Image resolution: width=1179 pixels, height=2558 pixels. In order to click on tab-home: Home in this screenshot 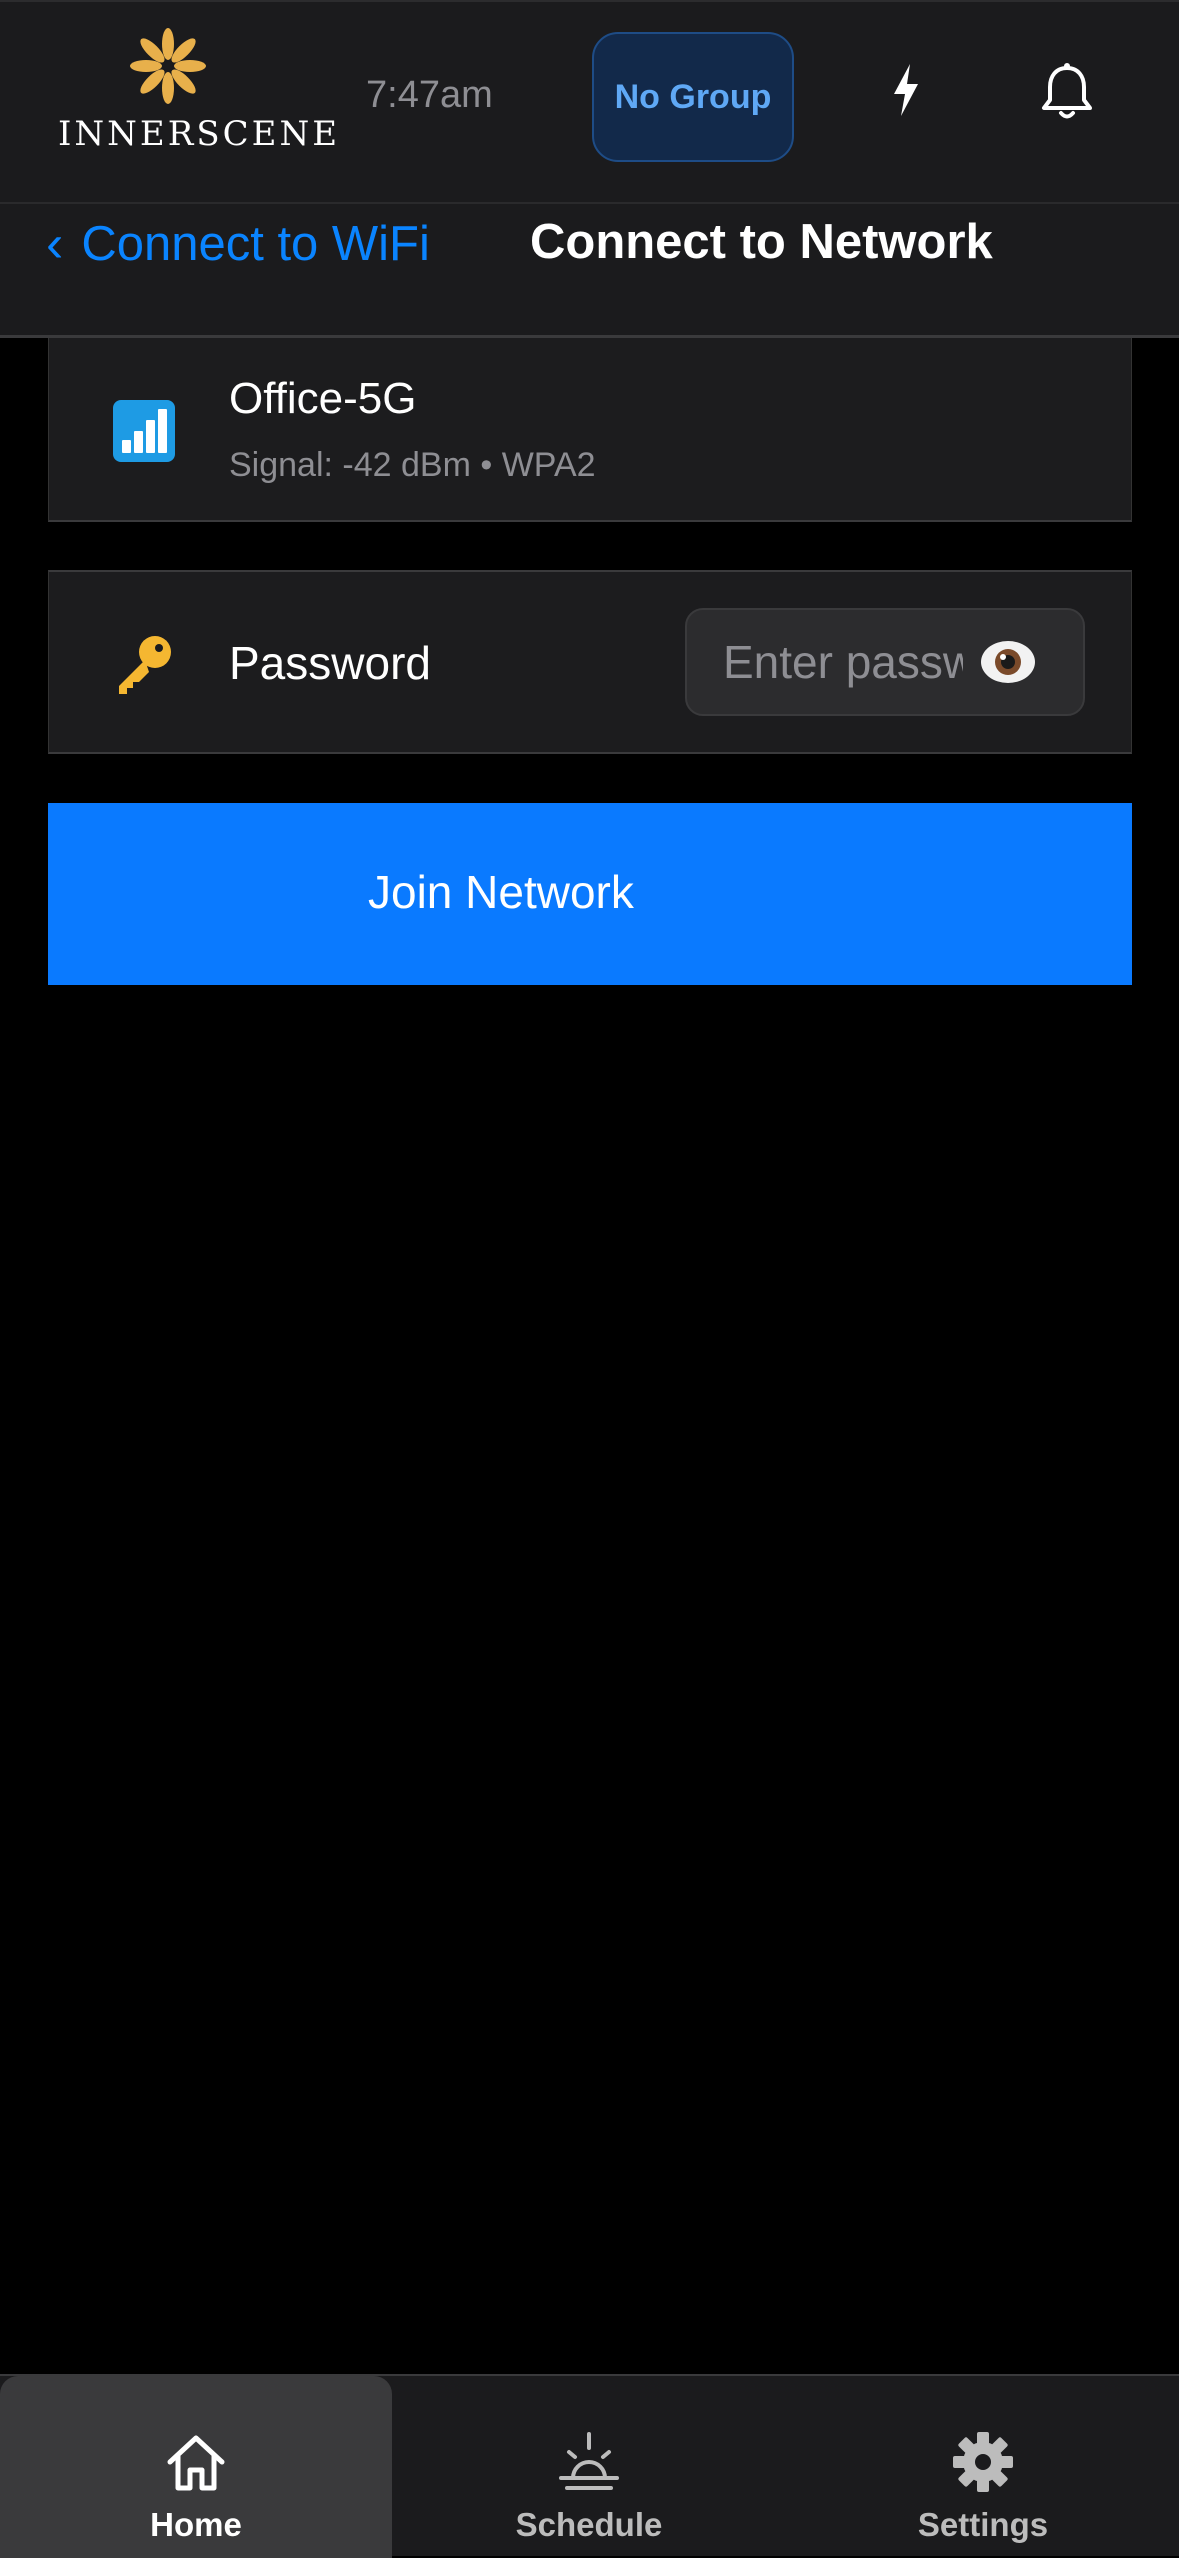, I will do `click(196, 2467)`.